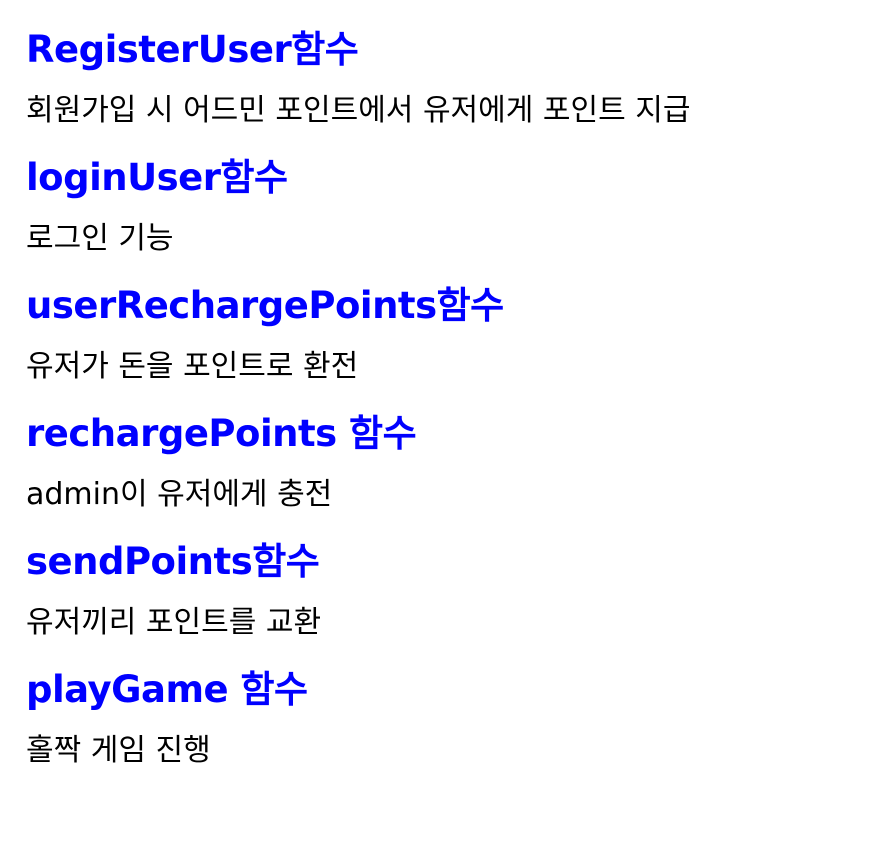 This screenshot has height=858, width=876. What do you see at coordinates (451, 342) in the screenshot?
I see `section-user-recharge-points: userRechargePoints함수 유저가 돈을 포인트로 환전` at bounding box center [451, 342].